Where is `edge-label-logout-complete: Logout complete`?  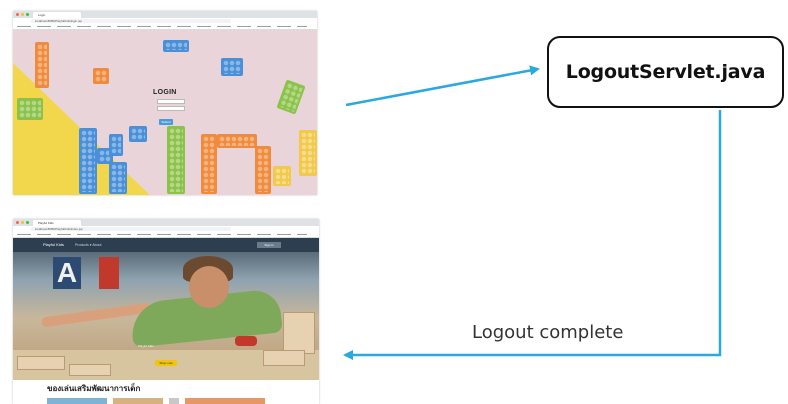
edge-label-logout-complete: Logout complete is located at coordinates (548, 332).